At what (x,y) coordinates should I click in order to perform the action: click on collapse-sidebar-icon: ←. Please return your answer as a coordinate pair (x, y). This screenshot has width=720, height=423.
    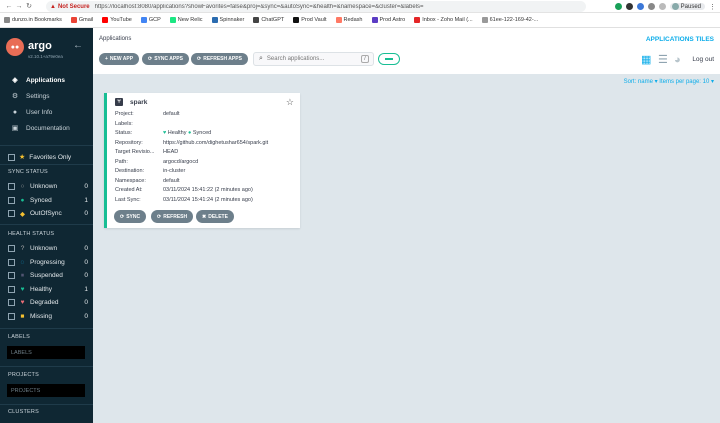
    Looking at the image, I should click on (78, 45).